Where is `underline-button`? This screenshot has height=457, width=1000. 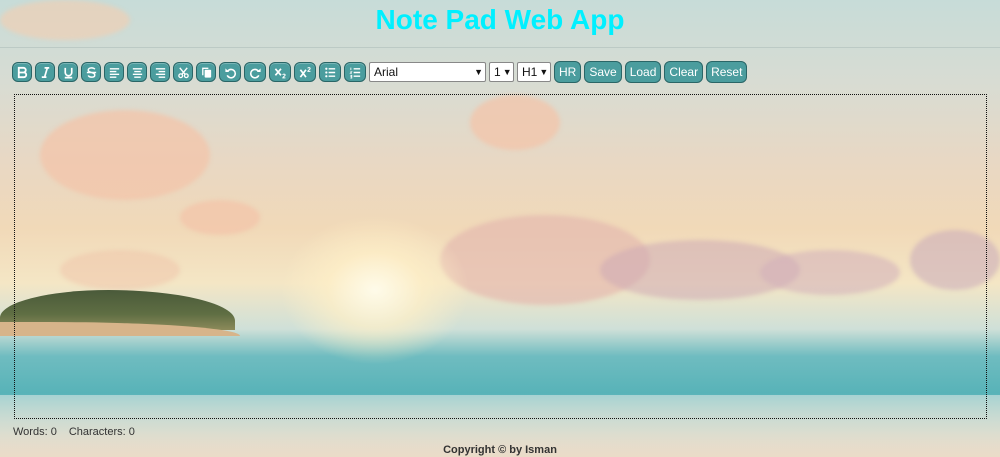 underline-button is located at coordinates (68, 72).